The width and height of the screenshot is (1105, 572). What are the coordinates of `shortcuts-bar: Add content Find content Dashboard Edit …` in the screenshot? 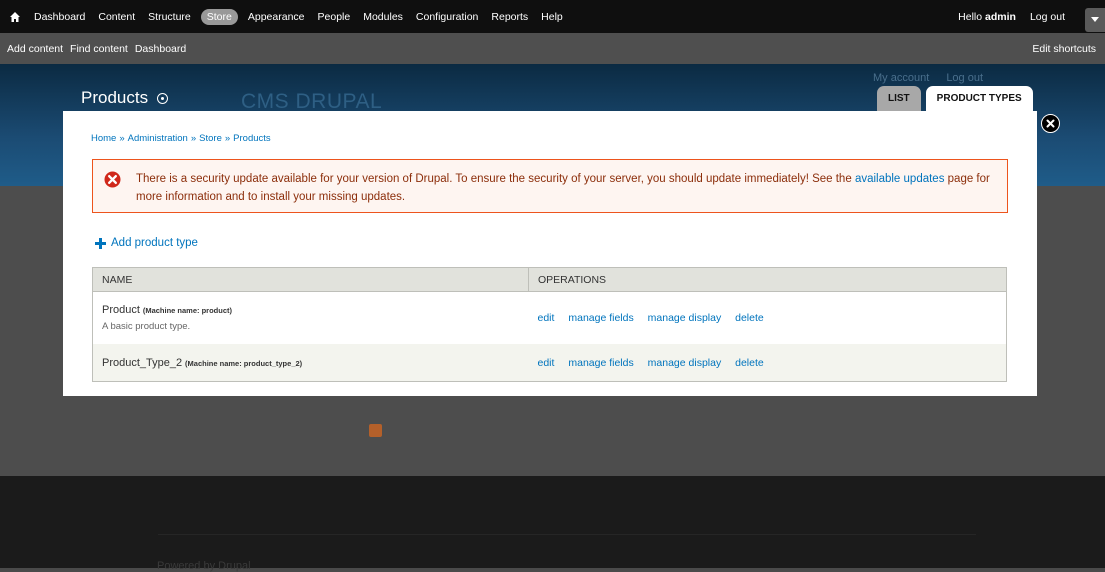 It's located at (552, 48).